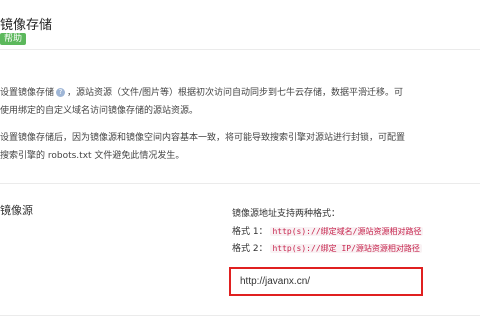  What do you see at coordinates (26, 25) in the screenshot?
I see `page-title: 镜像存储` at bounding box center [26, 25].